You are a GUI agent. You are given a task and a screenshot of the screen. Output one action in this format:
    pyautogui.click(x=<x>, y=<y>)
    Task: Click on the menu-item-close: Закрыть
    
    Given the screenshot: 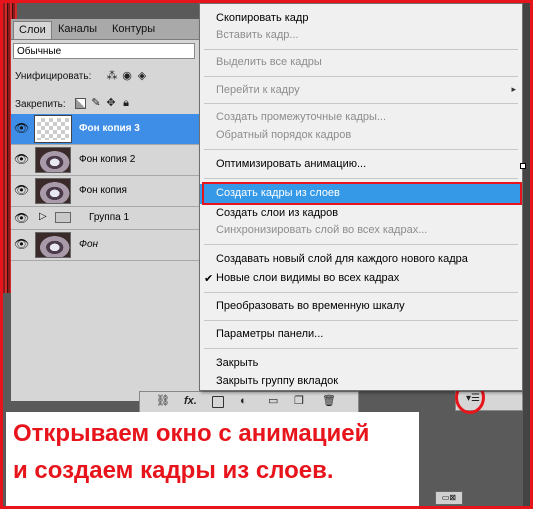 What is the action you would take?
    pyautogui.click(x=237, y=363)
    